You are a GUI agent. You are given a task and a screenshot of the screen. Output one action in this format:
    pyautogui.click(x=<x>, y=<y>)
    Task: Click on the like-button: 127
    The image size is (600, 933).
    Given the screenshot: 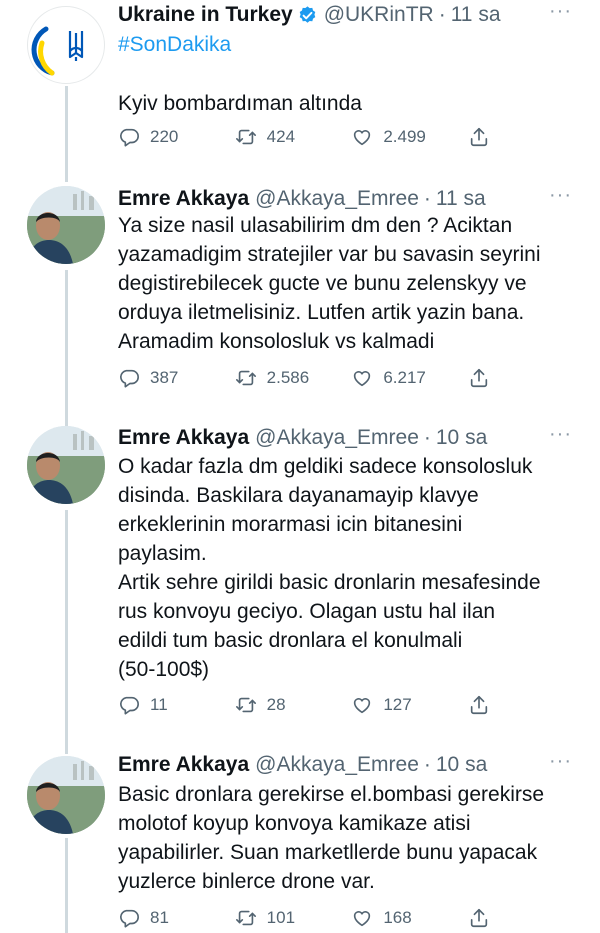 What is the action you would take?
    pyautogui.click(x=391, y=705)
    